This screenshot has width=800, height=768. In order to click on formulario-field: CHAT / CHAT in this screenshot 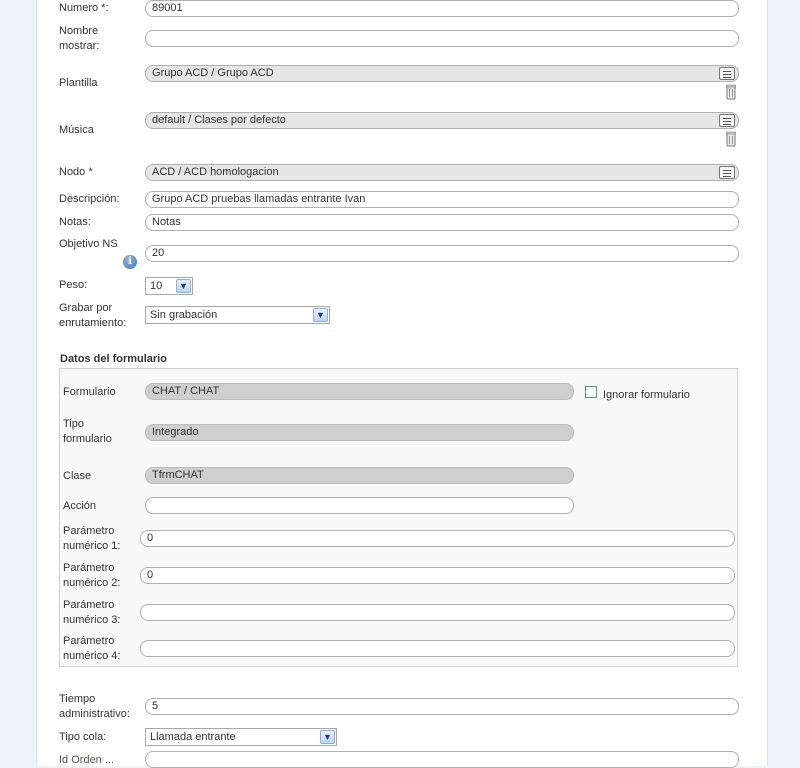, I will do `click(359, 391)`.